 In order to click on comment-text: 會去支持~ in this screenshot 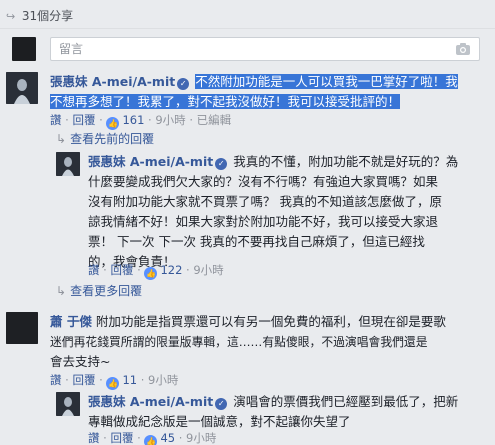, I will do `click(80, 361)`.